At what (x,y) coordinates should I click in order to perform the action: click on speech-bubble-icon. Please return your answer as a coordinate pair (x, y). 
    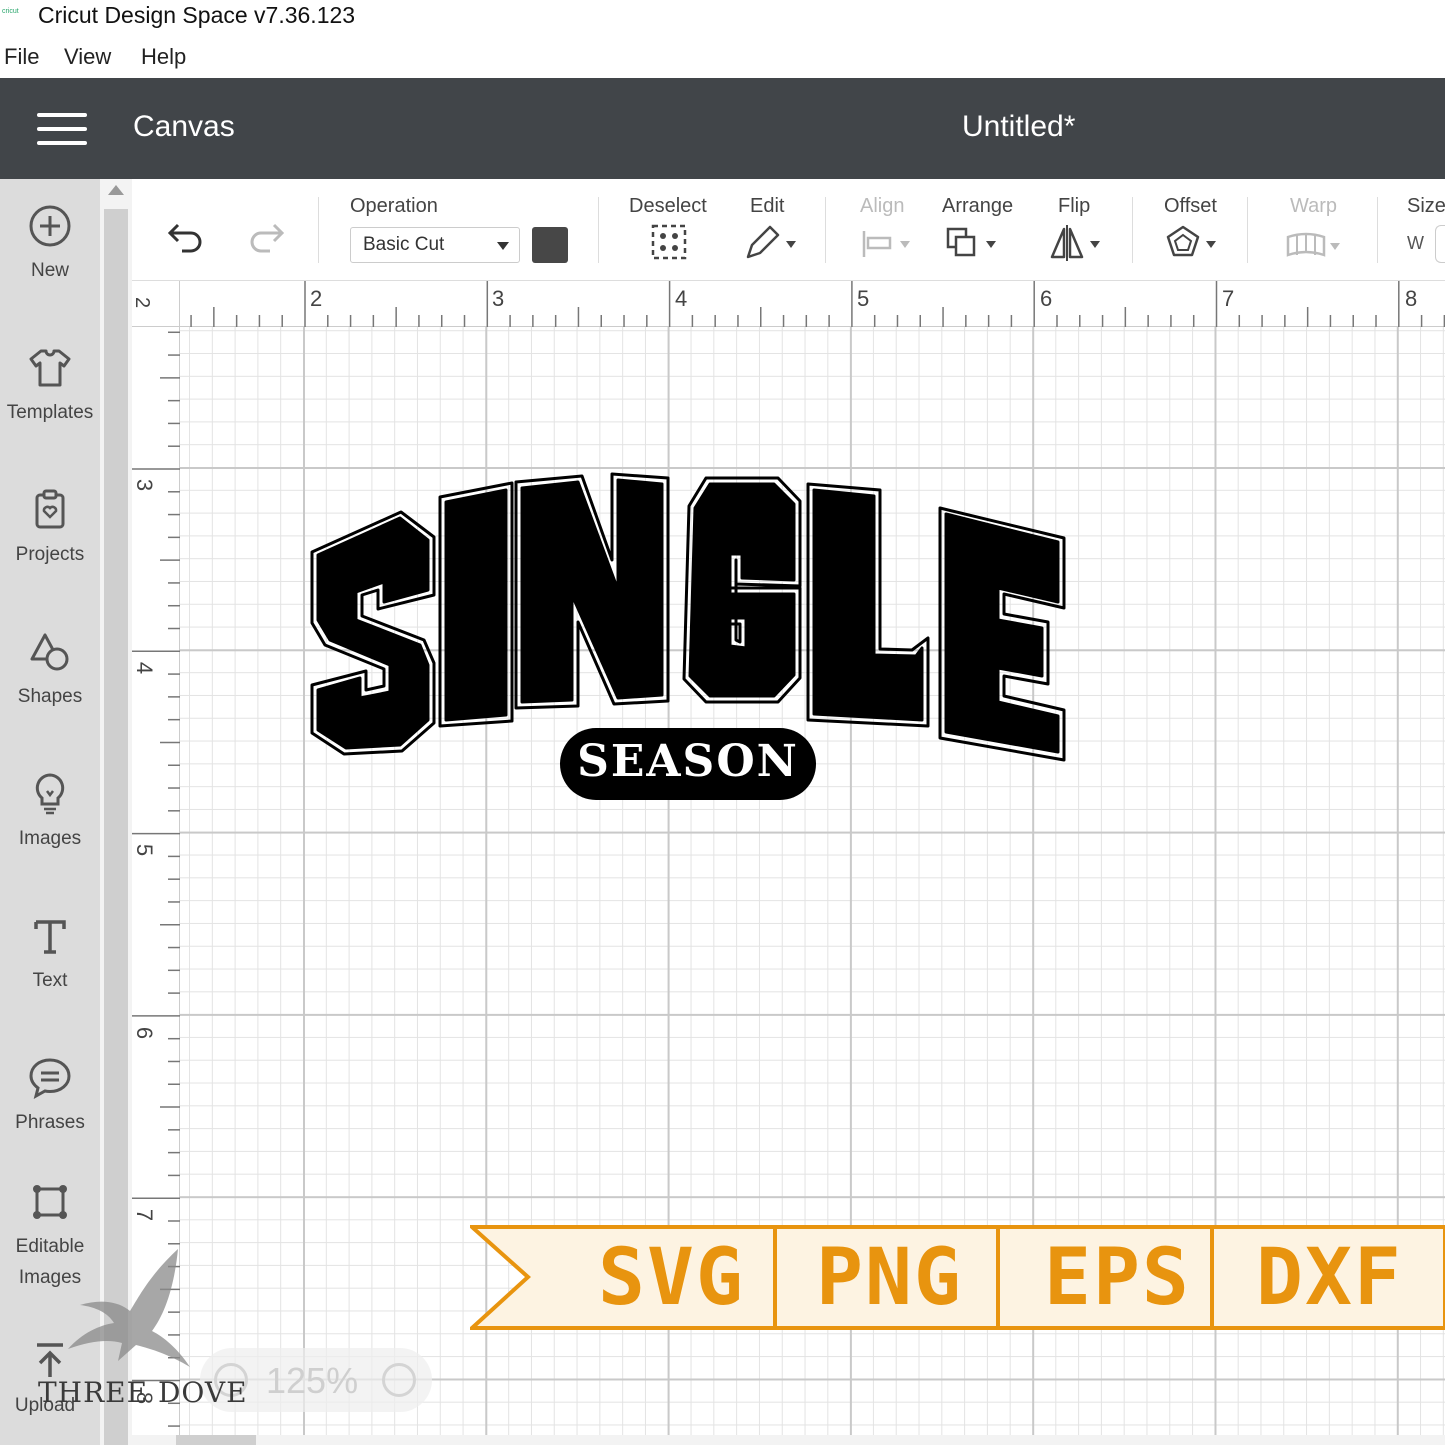
    Looking at the image, I should click on (50, 1078).